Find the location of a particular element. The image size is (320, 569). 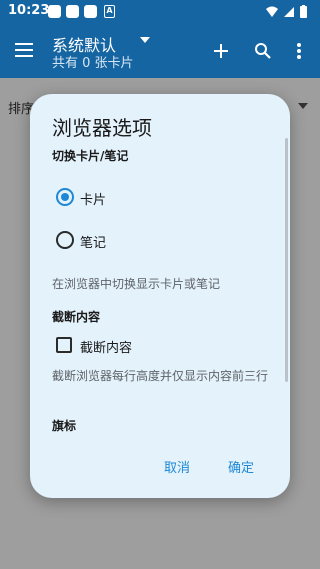

switch-hint: 在浏览器中切换显示卡片或笔记 is located at coordinates (136, 284).